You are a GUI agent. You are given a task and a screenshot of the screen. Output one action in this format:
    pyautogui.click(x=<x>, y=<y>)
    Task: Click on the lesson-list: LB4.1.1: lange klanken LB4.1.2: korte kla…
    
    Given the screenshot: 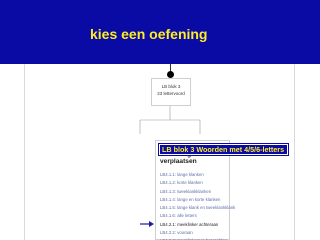 What is the action you would take?
    pyautogui.click(x=197, y=205)
    